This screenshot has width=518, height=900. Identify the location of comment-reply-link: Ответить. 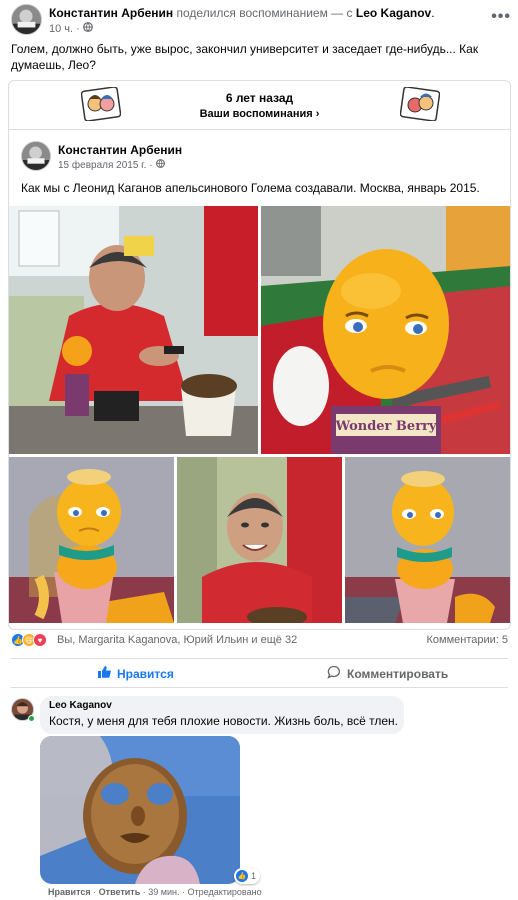
(120, 892).